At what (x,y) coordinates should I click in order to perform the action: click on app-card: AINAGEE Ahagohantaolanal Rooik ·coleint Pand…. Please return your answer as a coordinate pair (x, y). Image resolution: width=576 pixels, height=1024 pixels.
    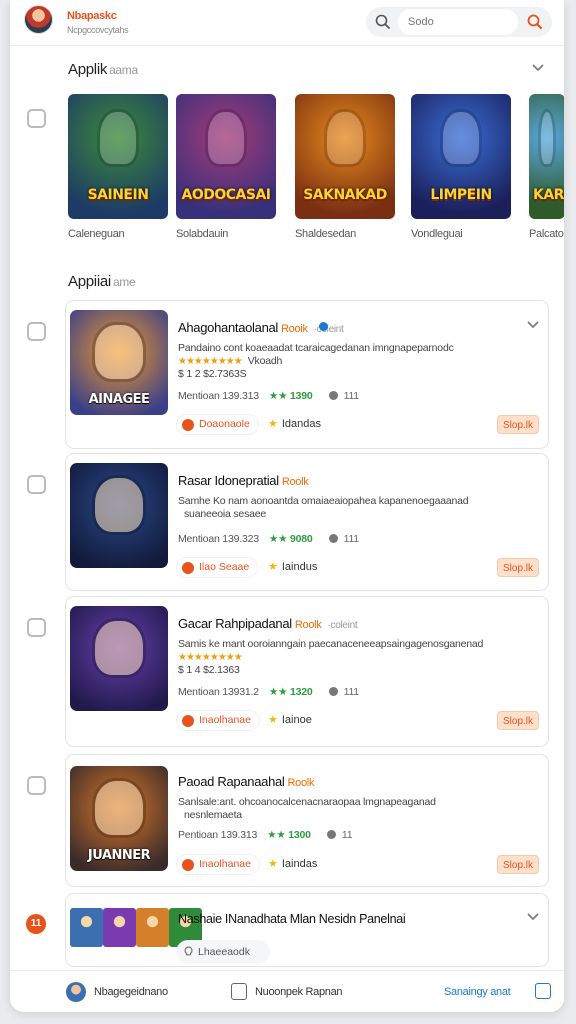
    Looking at the image, I should click on (307, 374).